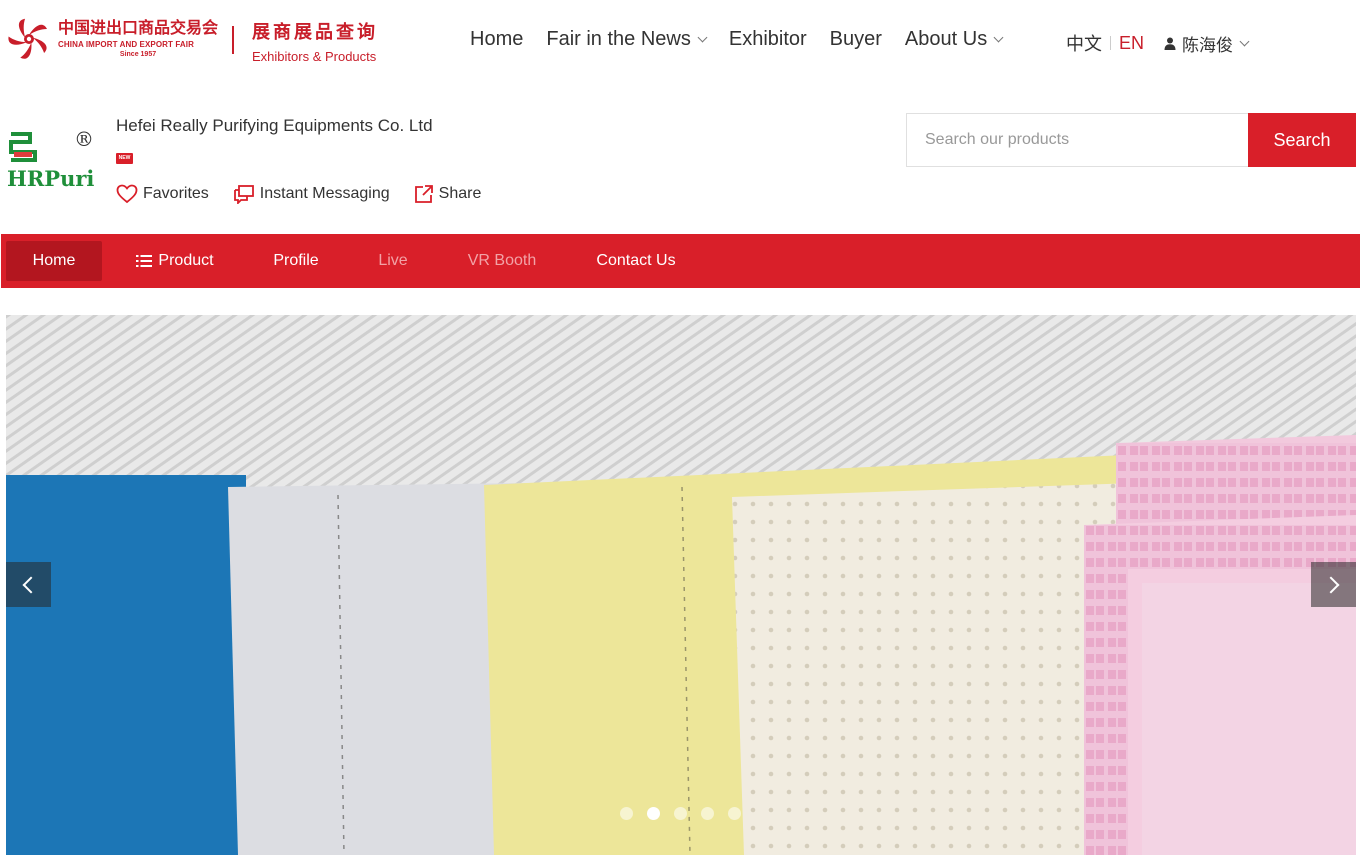 Image resolution: width=1362 pixels, height=855 pixels. I want to click on lang-divider, so click(1110, 43).